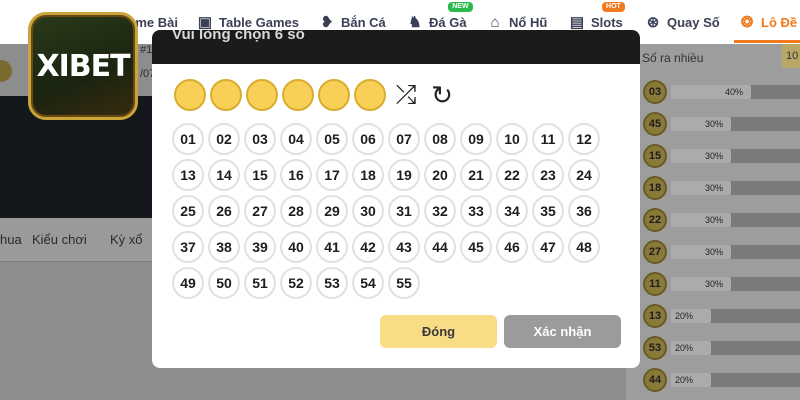 This screenshot has height=400, width=800. Describe the element at coordinates (562, 331) in the screenshot. I see `confirm-button: Xác nhận` at that location.